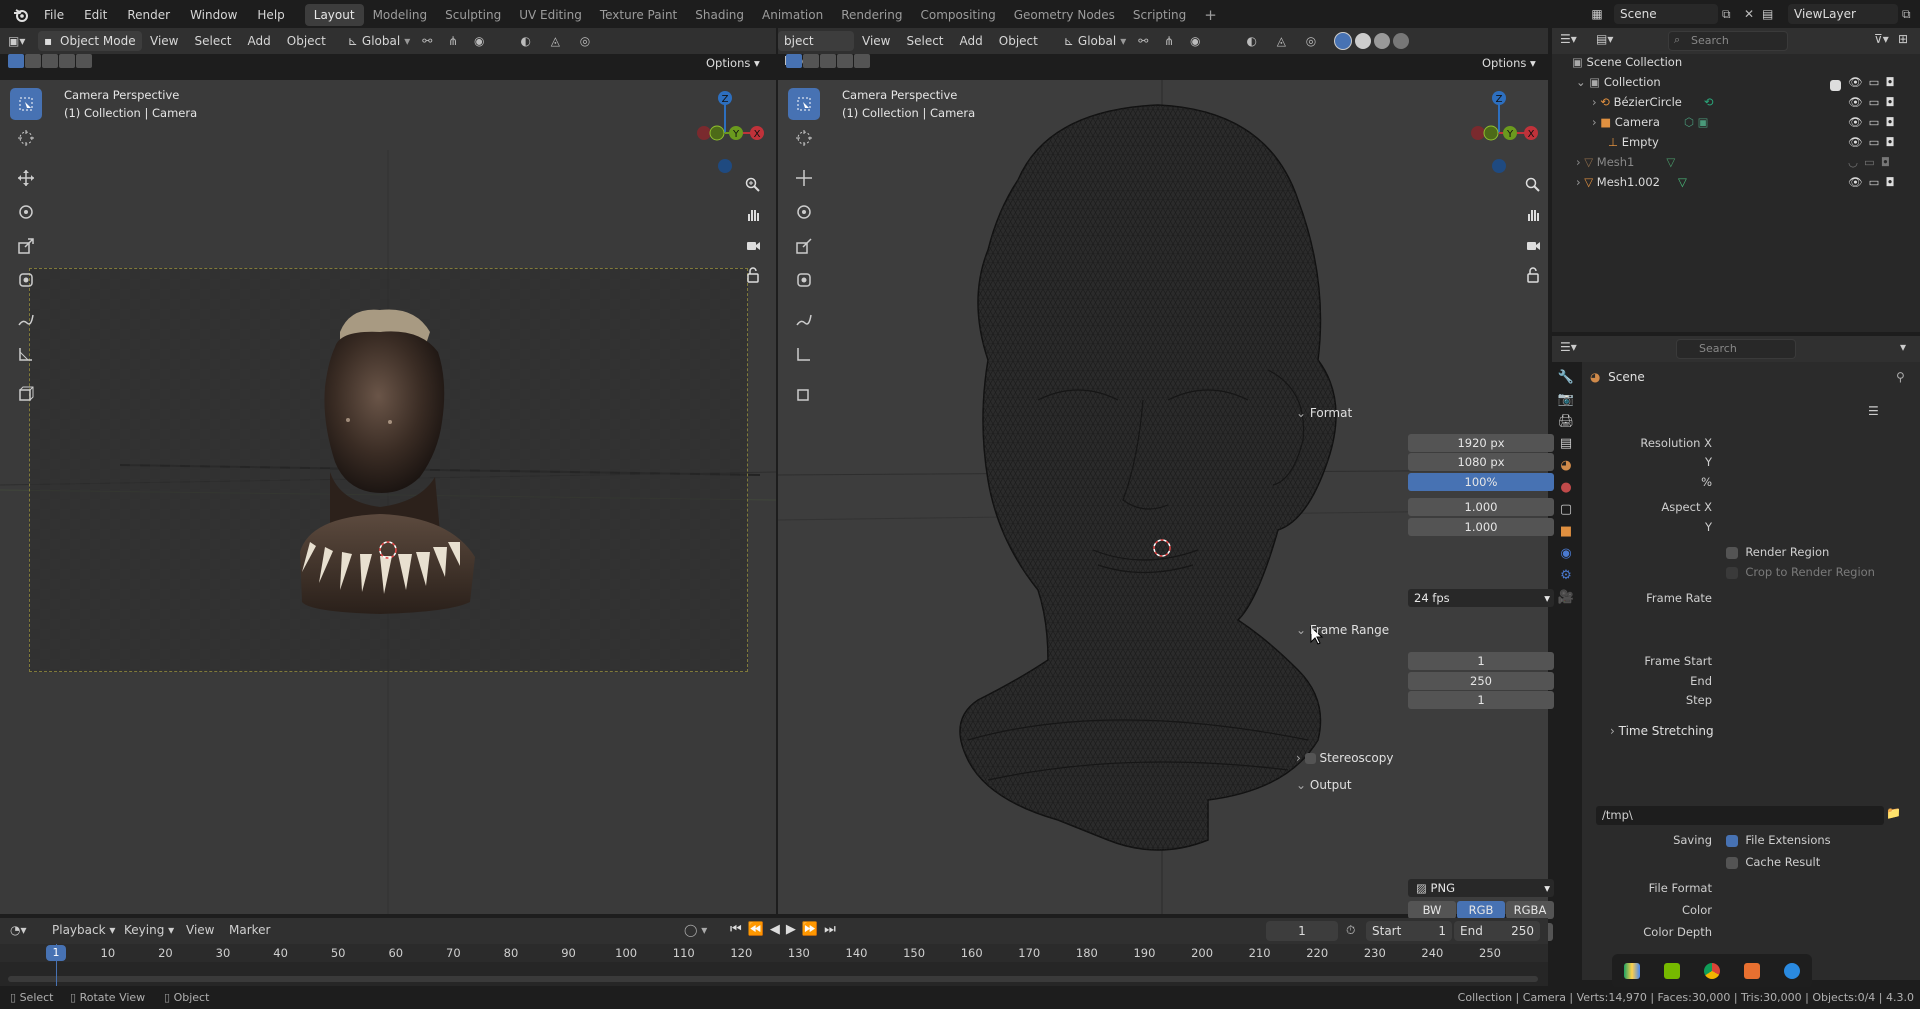 This screenshot has height=1009, width=1920. I want to click on mesh1-visibility-icons: ◡▭◘, so click(1872, 162).